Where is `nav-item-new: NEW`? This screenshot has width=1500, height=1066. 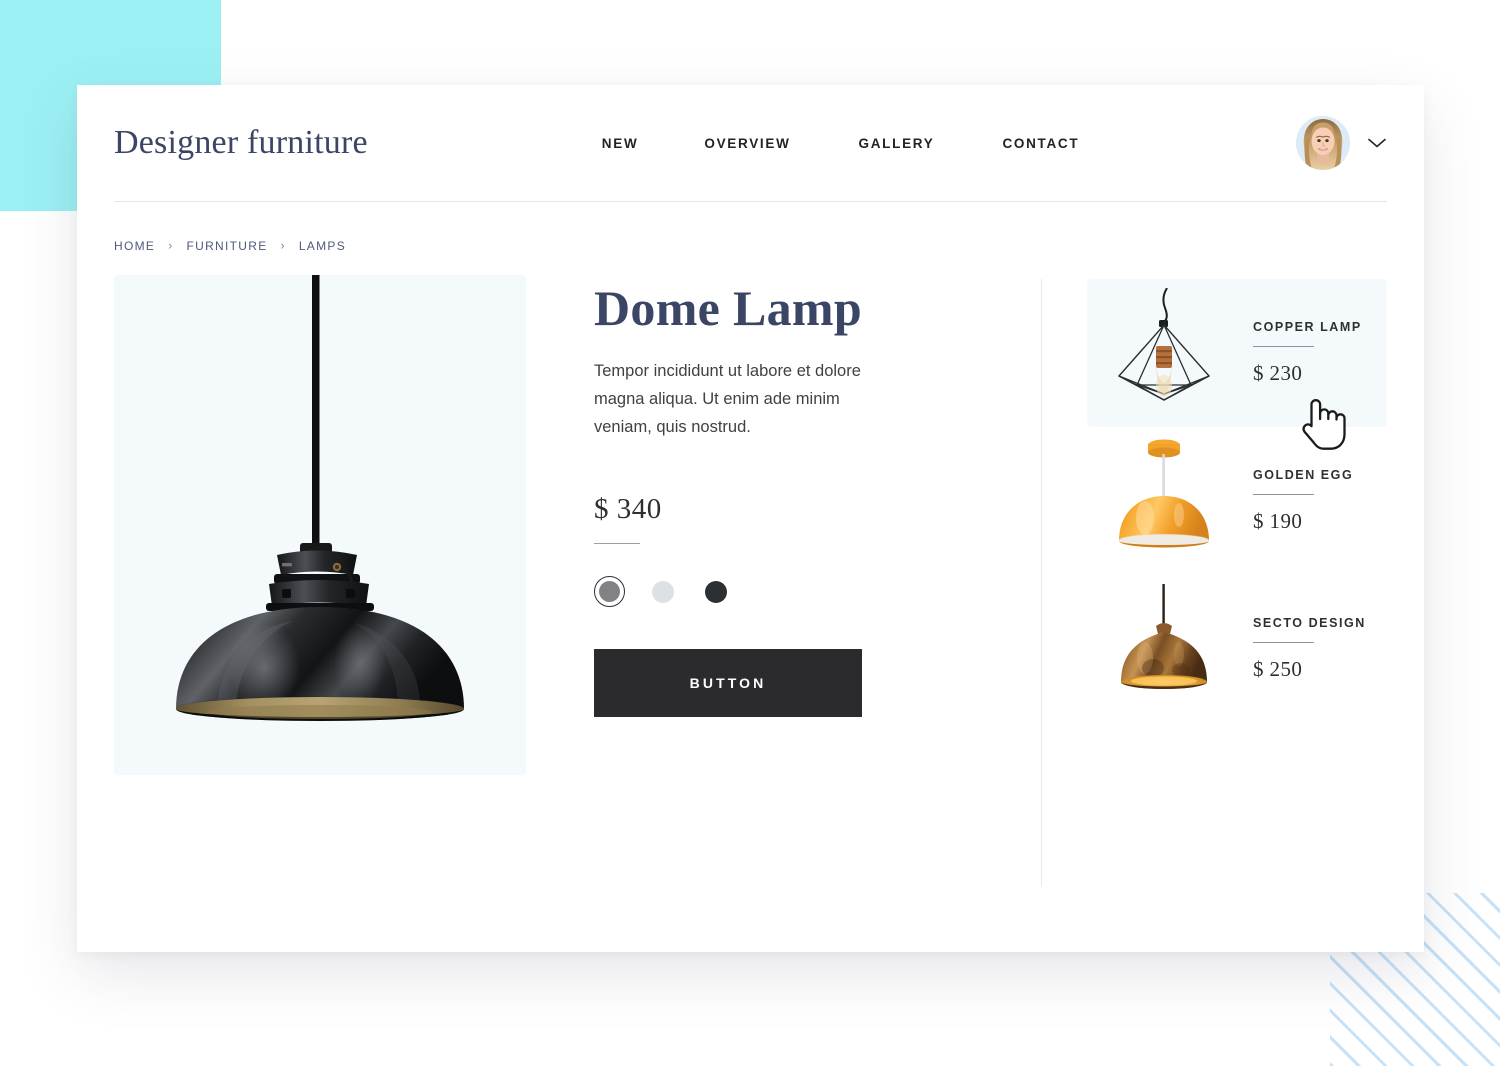 nav-item-new: NEW is located at coordinates (620, 143).